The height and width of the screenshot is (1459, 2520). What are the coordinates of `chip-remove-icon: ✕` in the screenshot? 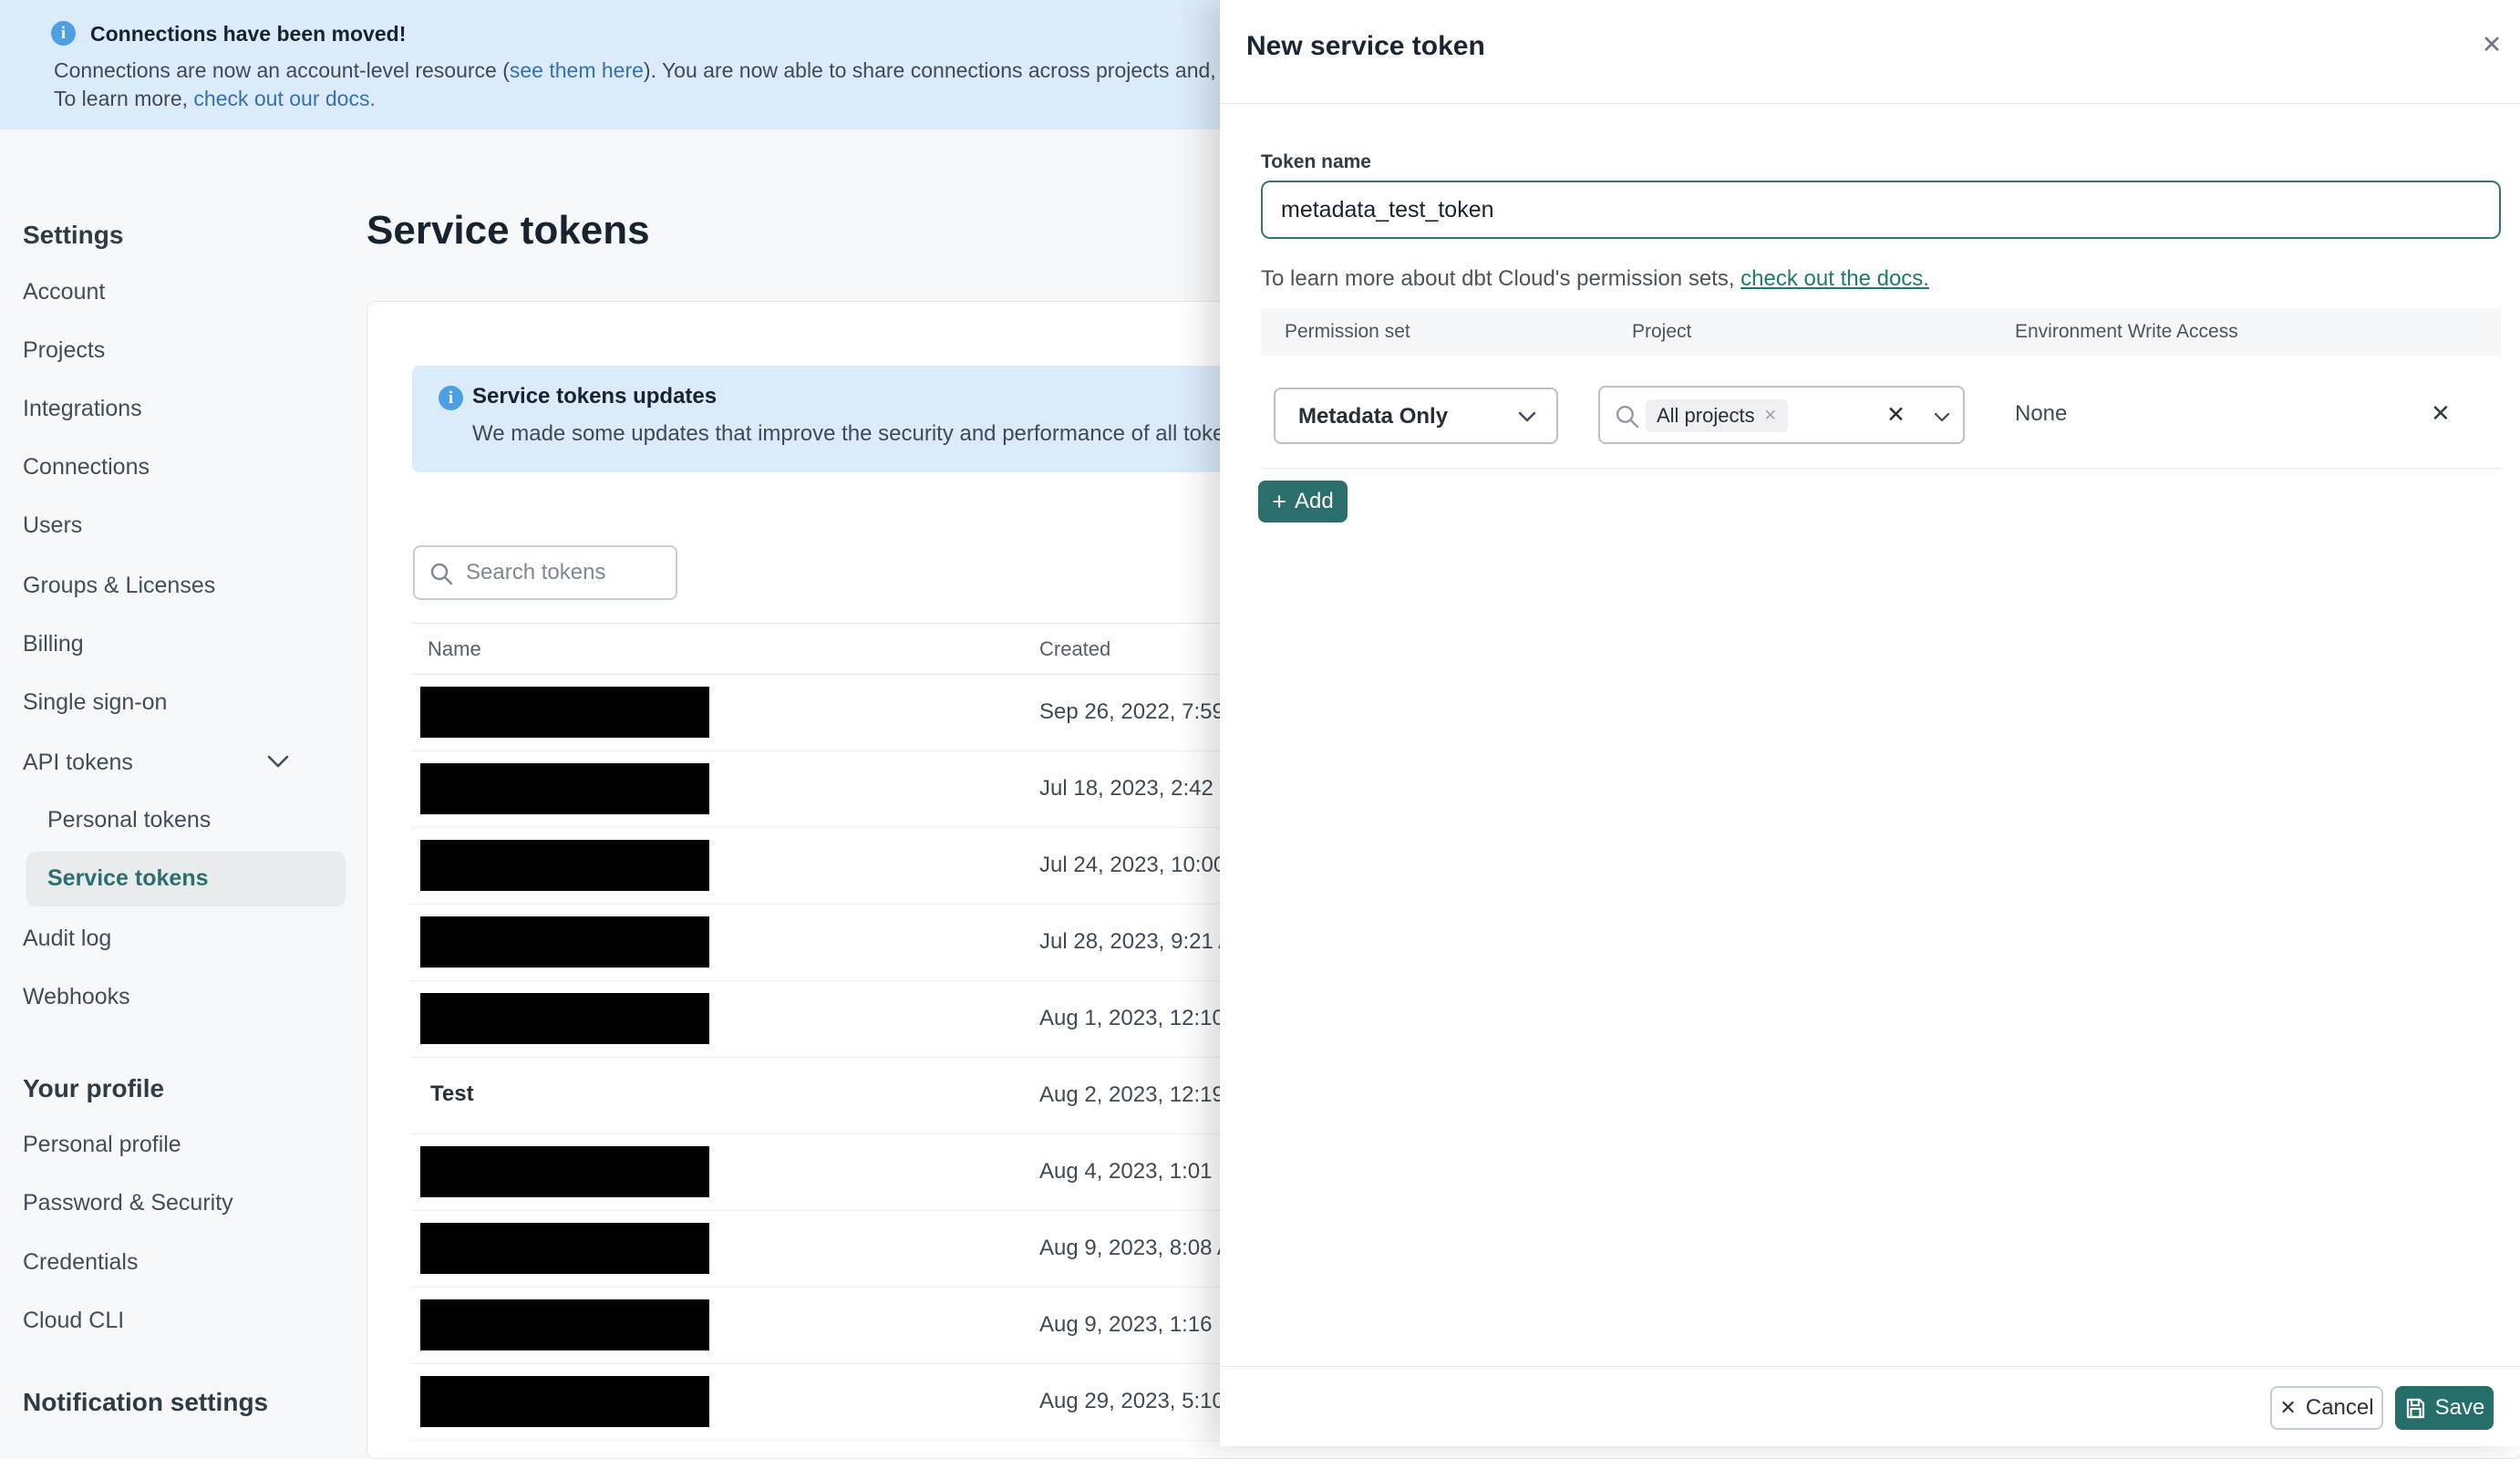 It's located at (1770, 416).